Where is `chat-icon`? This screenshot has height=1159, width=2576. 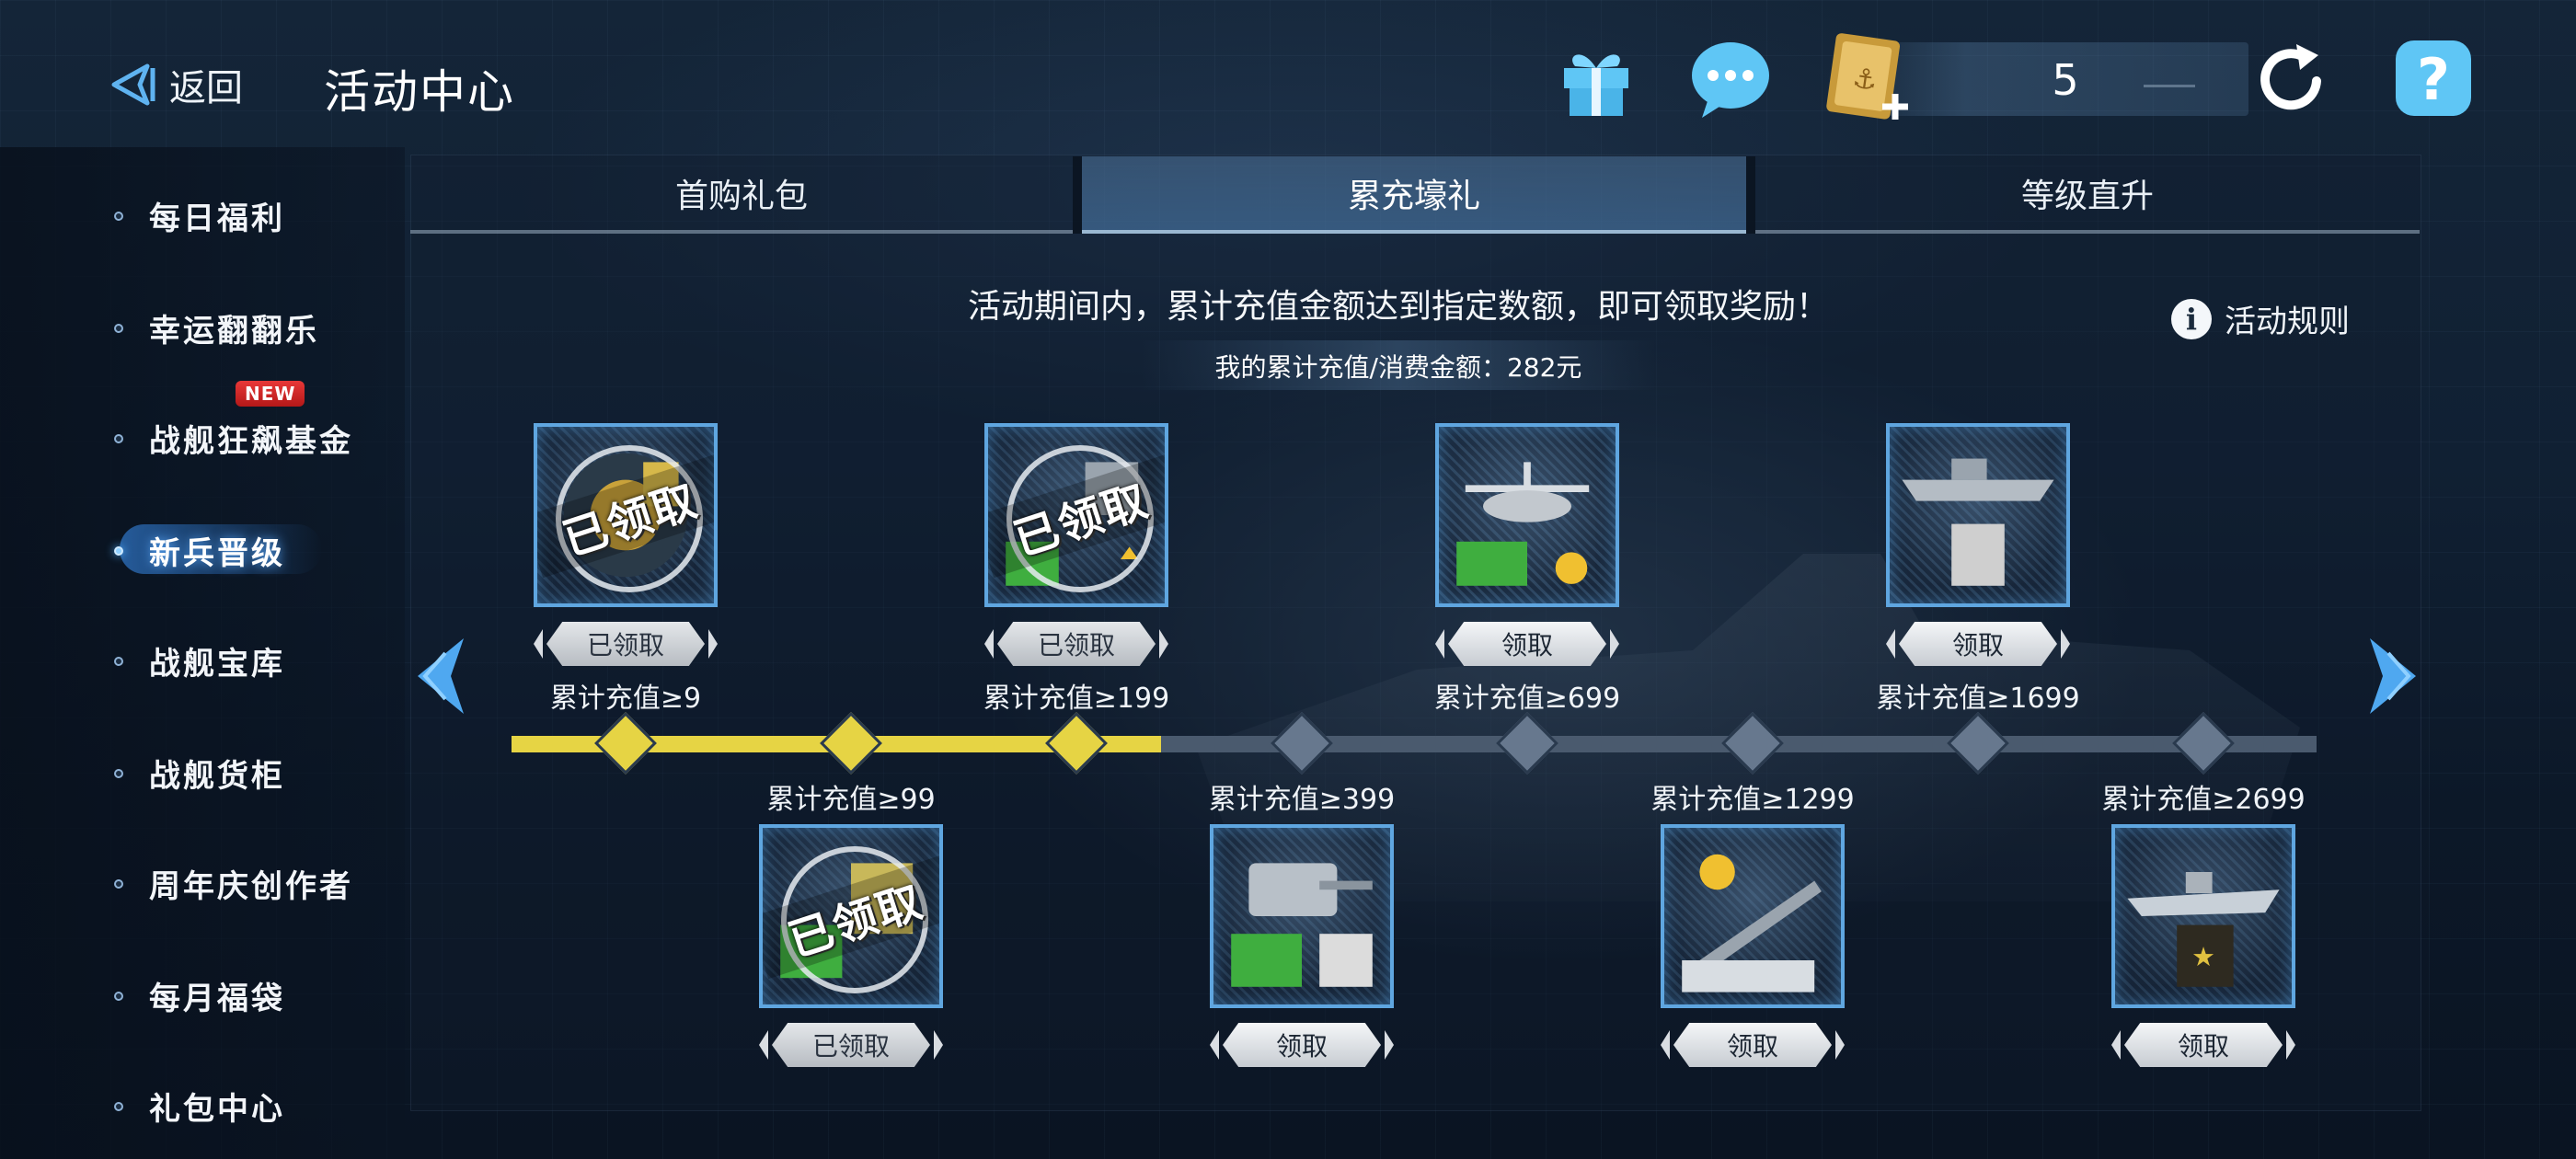
chat-icon is located at coordinates (1730, 78).